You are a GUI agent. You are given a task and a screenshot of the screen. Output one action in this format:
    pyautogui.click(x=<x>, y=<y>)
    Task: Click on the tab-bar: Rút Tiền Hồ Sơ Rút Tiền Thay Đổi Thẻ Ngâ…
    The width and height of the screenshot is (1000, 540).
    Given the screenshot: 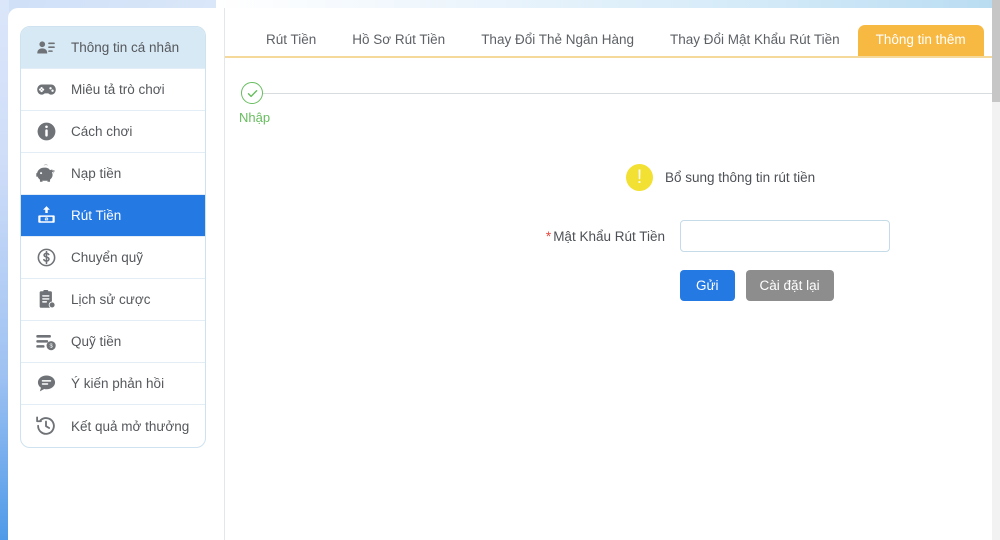 What is the action you would take?
    pyautogui.click(x=608, y=33)
    